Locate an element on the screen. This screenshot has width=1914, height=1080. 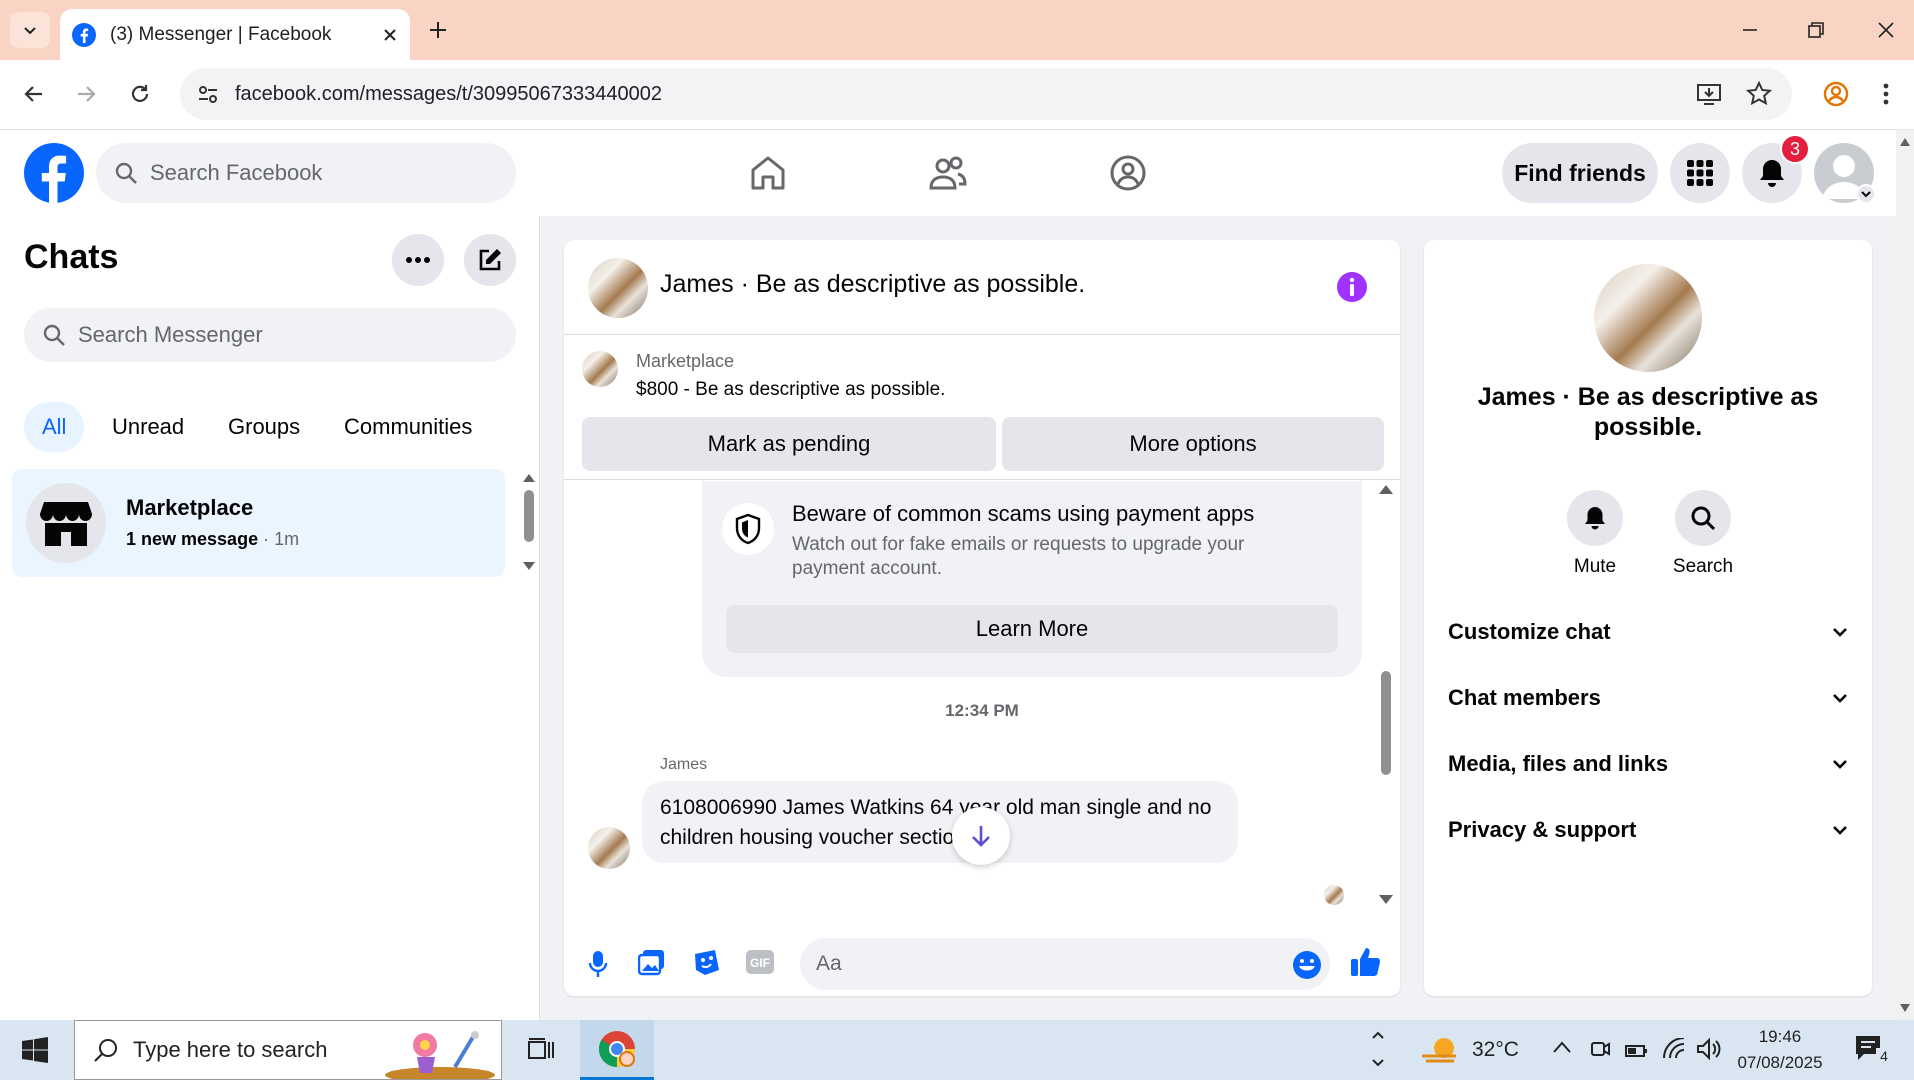
forward-button is located at coordinates (86, 94).